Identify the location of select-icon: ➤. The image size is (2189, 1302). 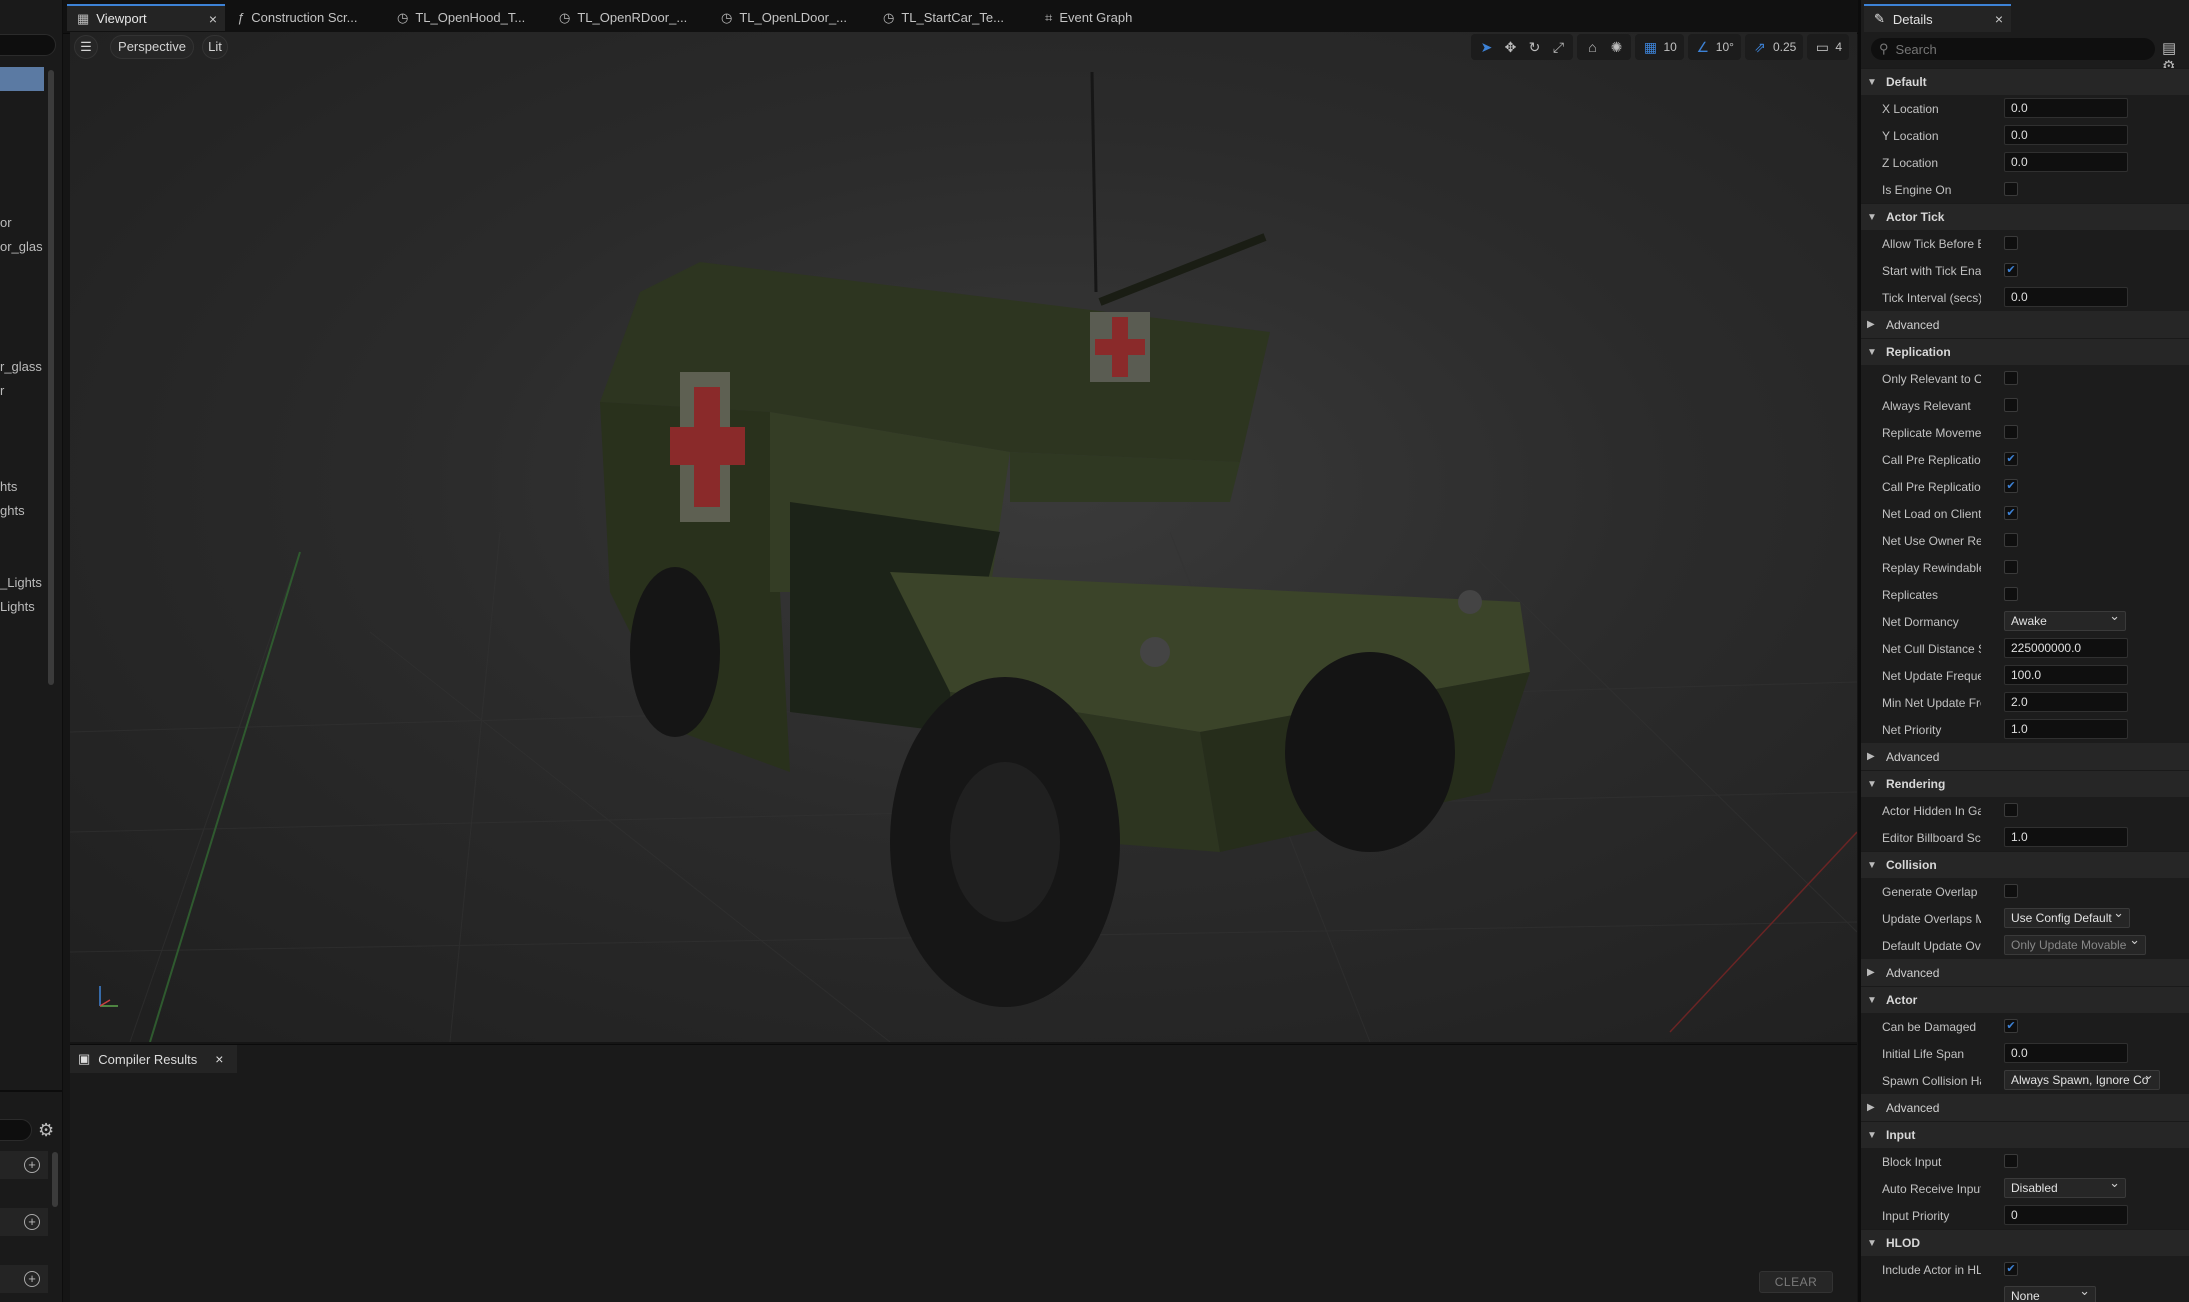
(1486, 47).